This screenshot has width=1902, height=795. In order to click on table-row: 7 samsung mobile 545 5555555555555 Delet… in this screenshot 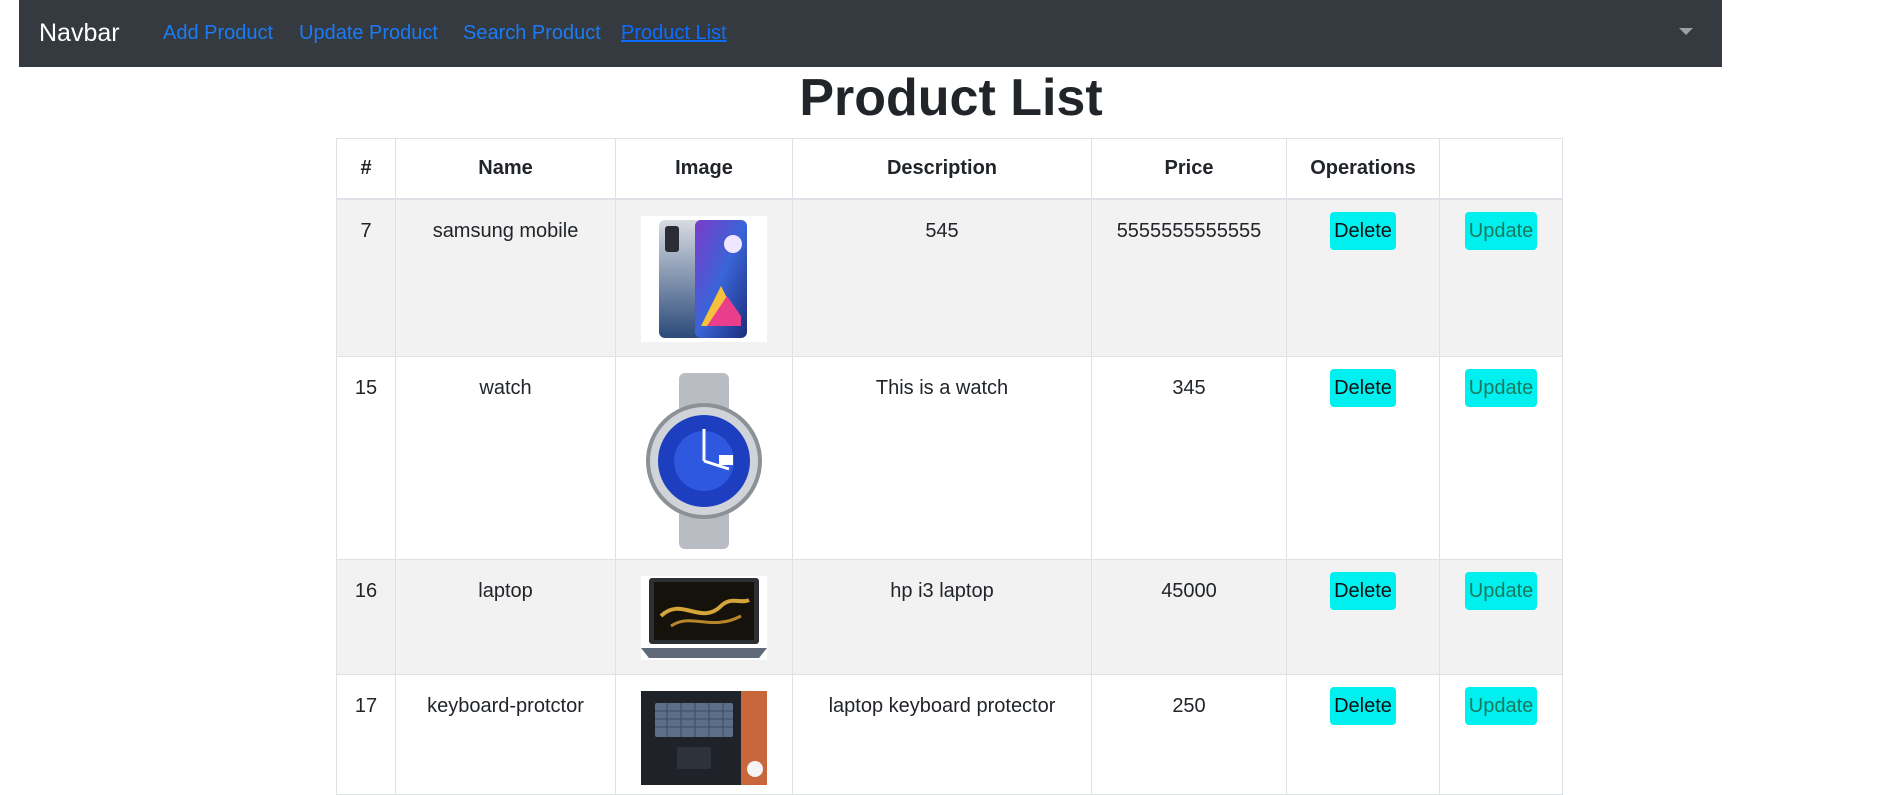, I will do `click(949, 277)`.